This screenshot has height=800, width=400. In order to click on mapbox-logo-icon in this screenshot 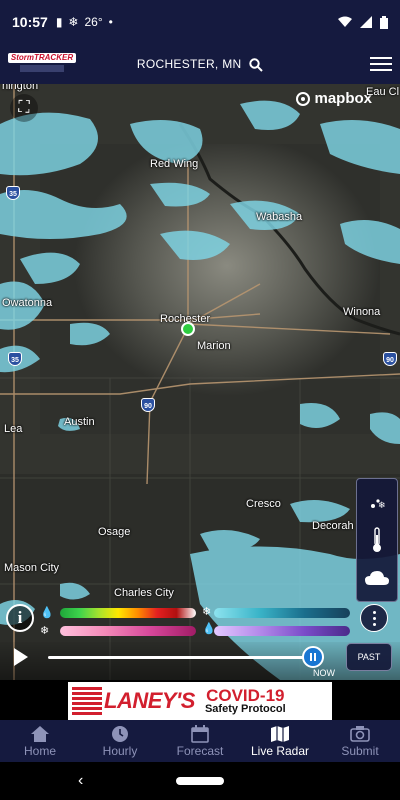, I will do `click(303, 98)`.